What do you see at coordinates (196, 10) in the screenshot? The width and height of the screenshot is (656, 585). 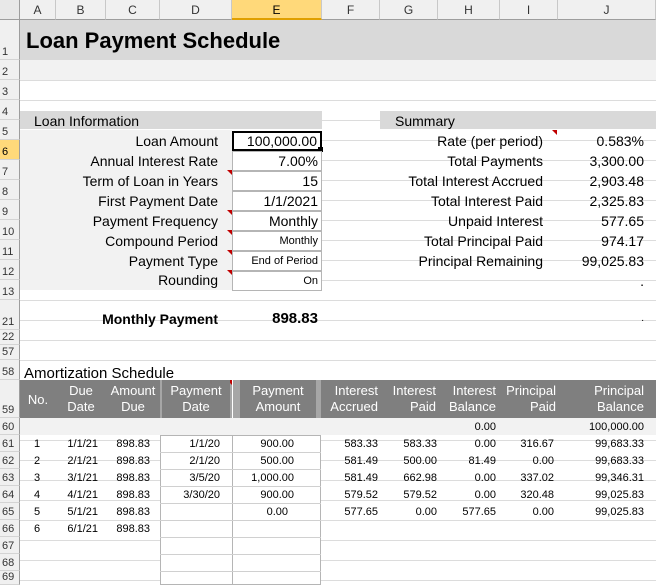 I see `col-header-d: D` at bounding box center [196, 10].